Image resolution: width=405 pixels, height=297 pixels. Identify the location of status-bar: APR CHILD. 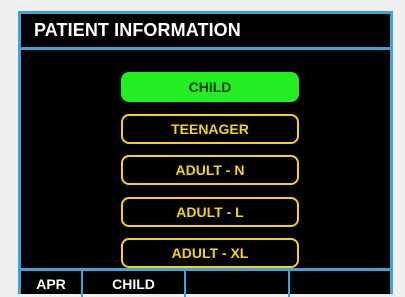
(205, 282).